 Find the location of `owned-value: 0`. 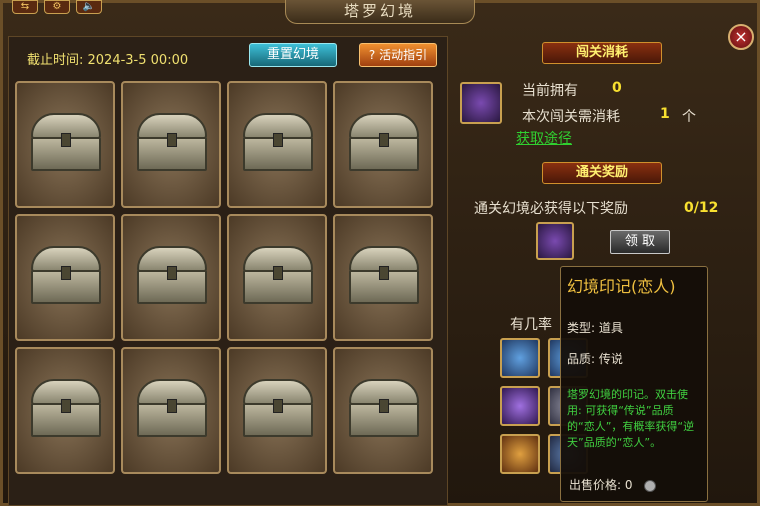

owned-value: 0 is located at coordinates (617, 88).